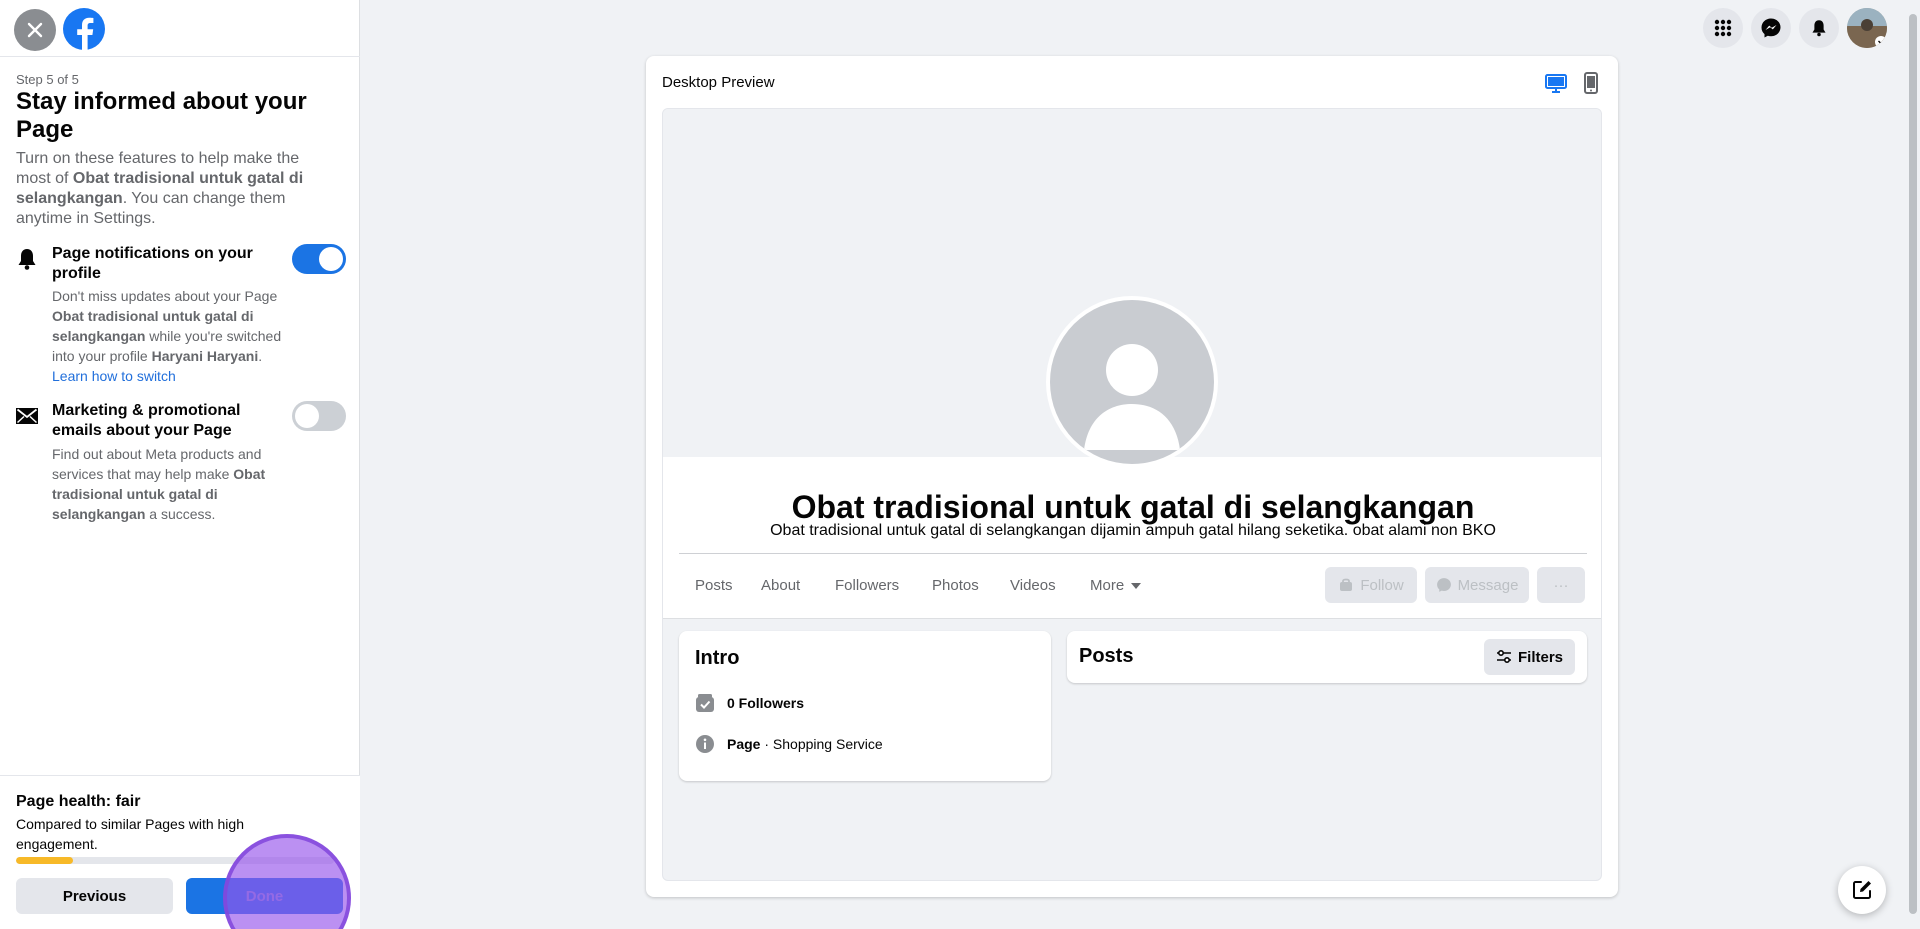 Image resolution: width=1920 pixels, height=929 pixels. I want to click on scrollbar-thumb, so click(1913, 464).